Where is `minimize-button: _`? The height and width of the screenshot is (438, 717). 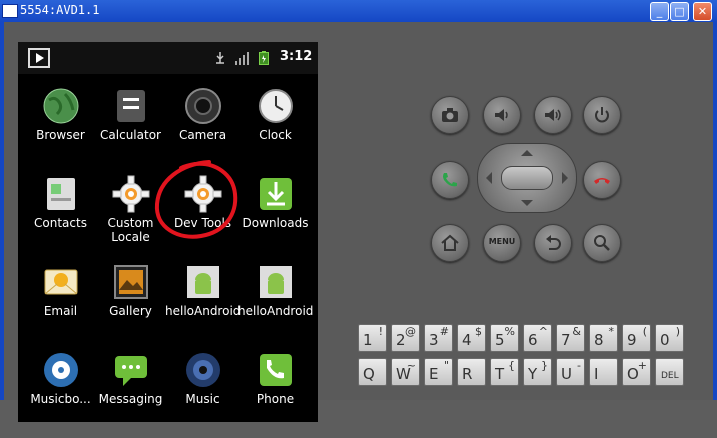
minimize-button: _ is located at coordinates (659, 11).